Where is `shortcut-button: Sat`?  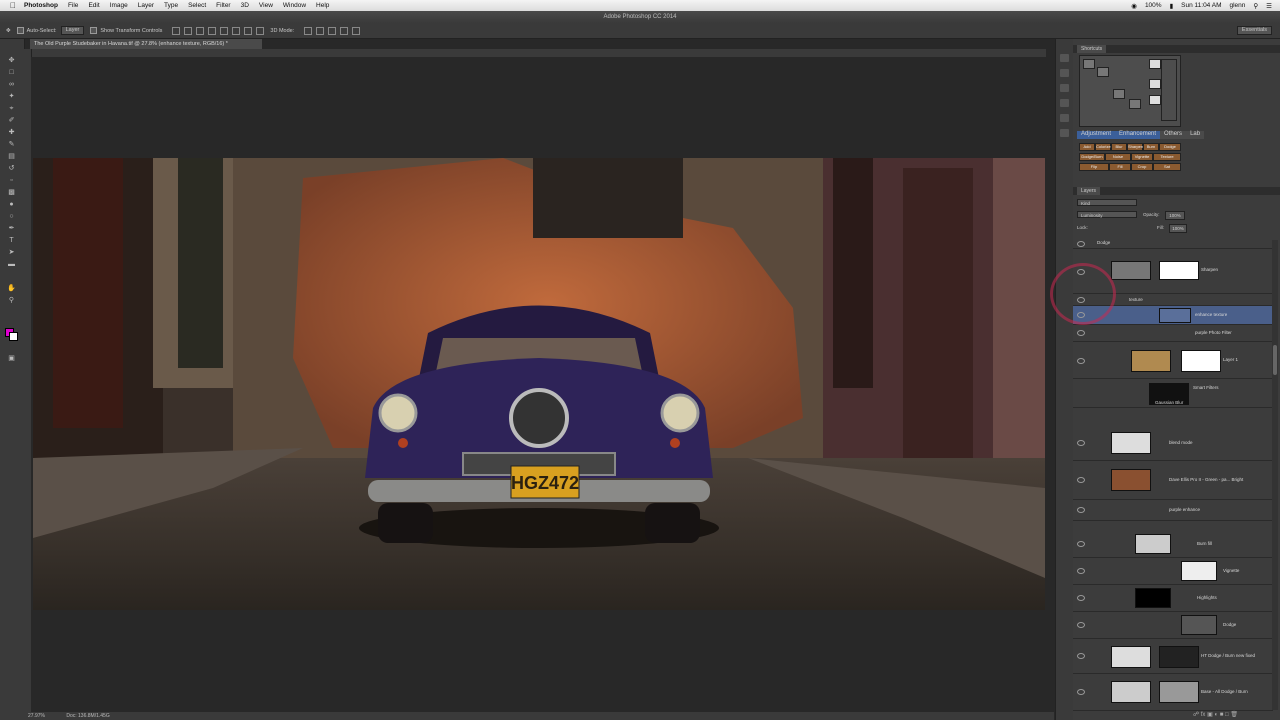 shortcut-button: Sat is located at coordinates (1167, 167).